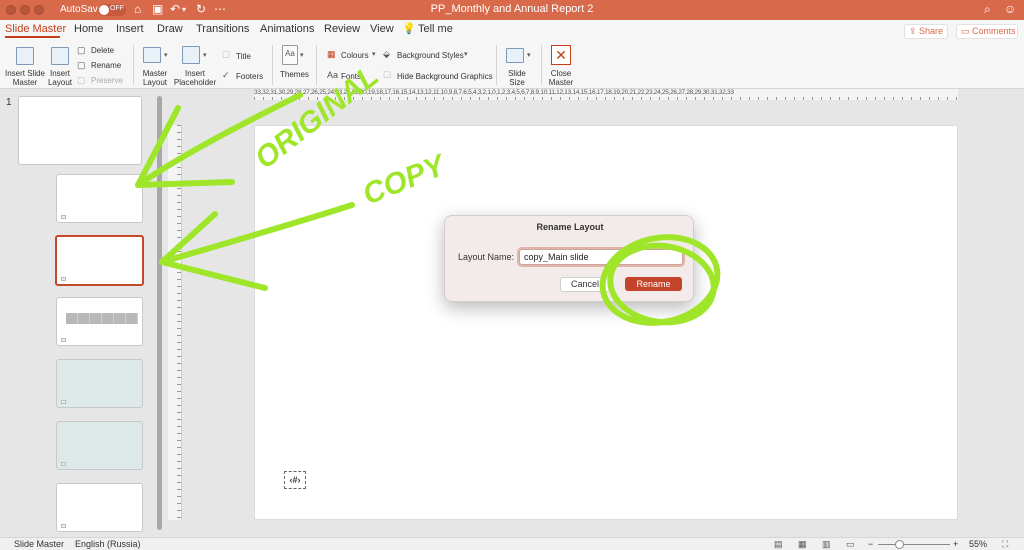 The height and width of the screenshot is (550, 1024). What do you see at coordinates (130, 29) in the screenshot?
I see `tab-insert: Insert` at bounding box center [130, 29].